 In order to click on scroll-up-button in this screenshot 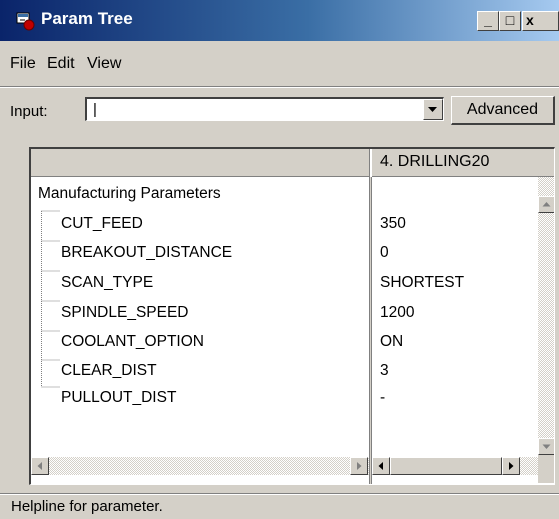, I will do `click(546, 204)`.